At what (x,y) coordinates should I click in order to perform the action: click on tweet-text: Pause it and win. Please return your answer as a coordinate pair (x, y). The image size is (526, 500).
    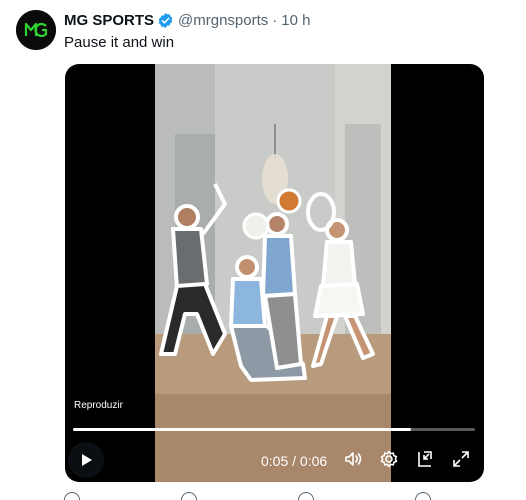
    Looking at the image, I should click on (119, 42).